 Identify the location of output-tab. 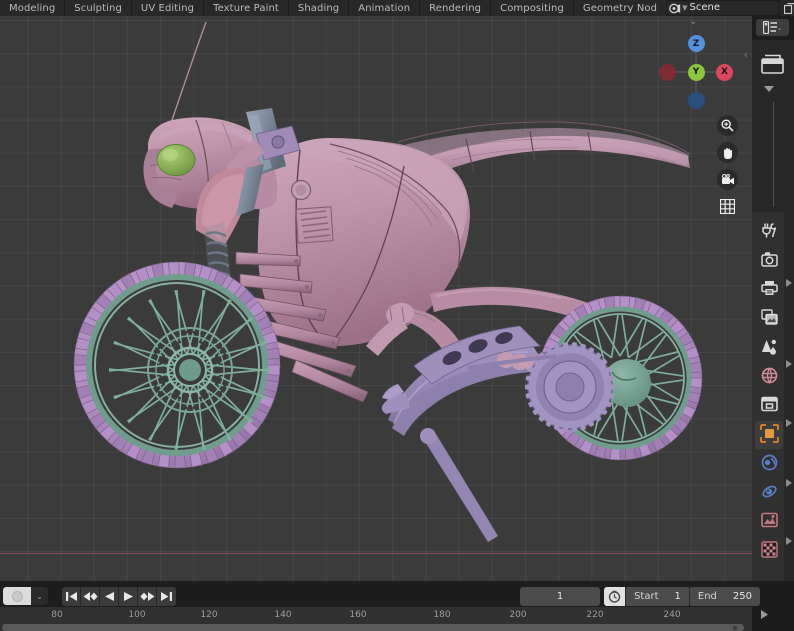
(769, 290).